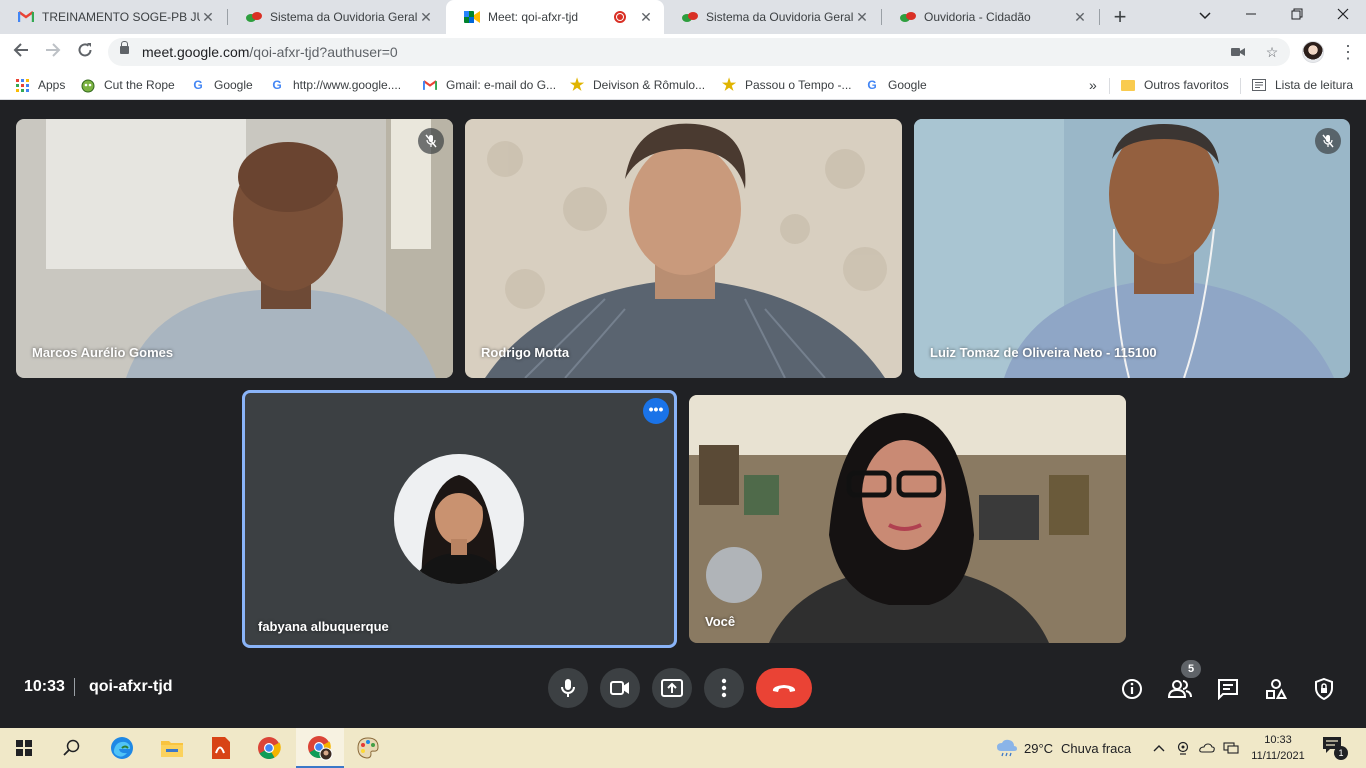  I want to click on participant-tile-marcos: Marcos Aurélio Gomes, so click(234, 248).